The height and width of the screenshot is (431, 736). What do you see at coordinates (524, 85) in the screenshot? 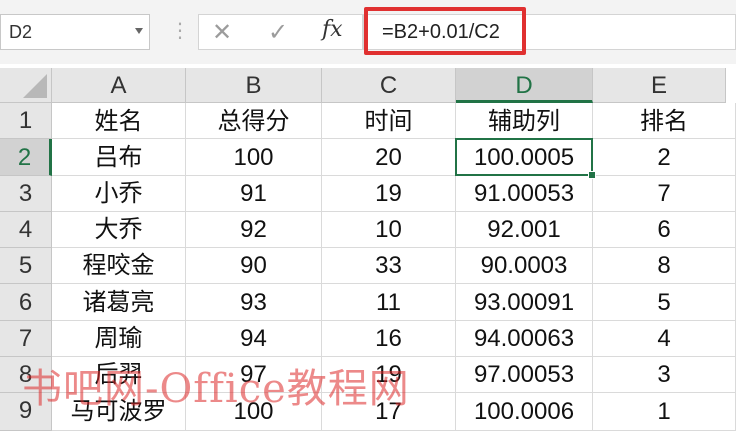
I see `column-header-d: D` at bounding box center [524, 85].